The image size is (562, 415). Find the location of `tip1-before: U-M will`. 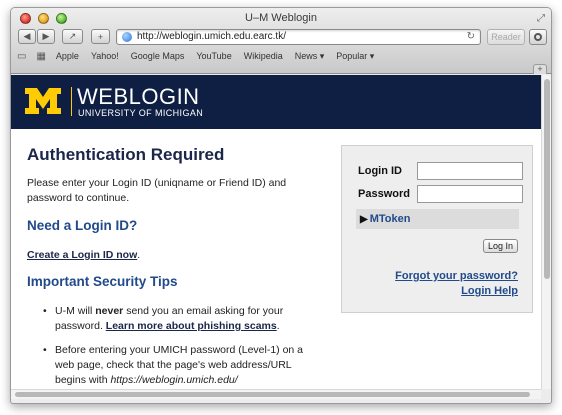

tip1-before: U-M will is located at coordinates (75, 311).